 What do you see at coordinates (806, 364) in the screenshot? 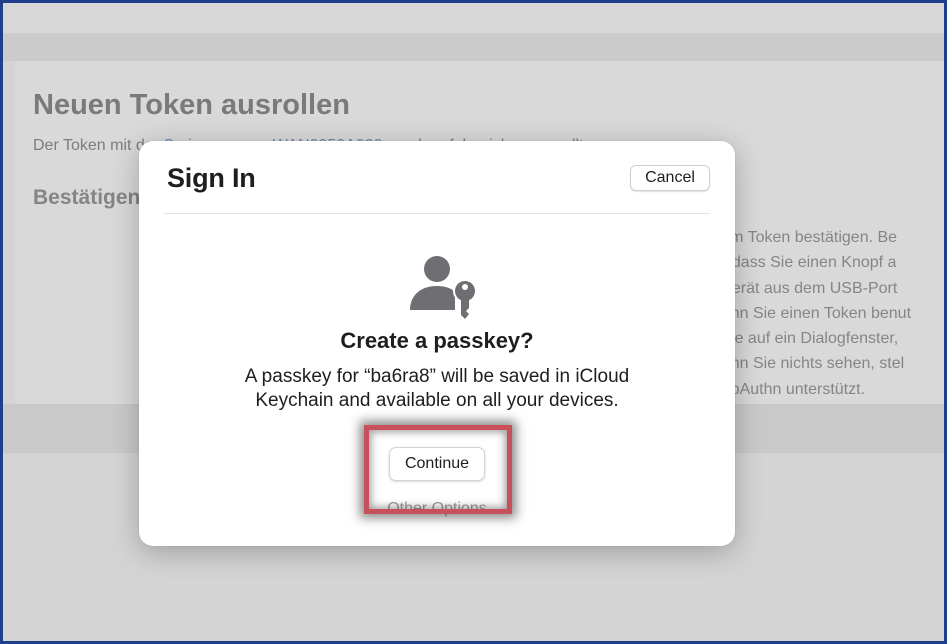
I see `instruction-line: Wenn Sie nichts sehen, stel` at bounding box center [806, 364].